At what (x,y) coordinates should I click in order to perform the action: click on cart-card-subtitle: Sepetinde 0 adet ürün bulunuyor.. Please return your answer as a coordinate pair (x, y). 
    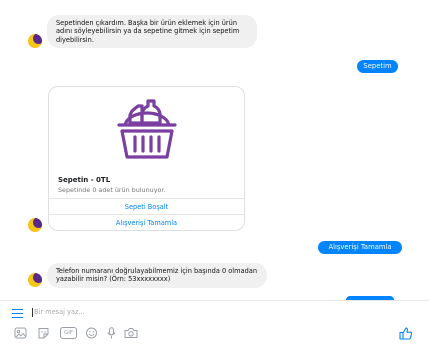
    Looking at the image, I should click on (112, 190).